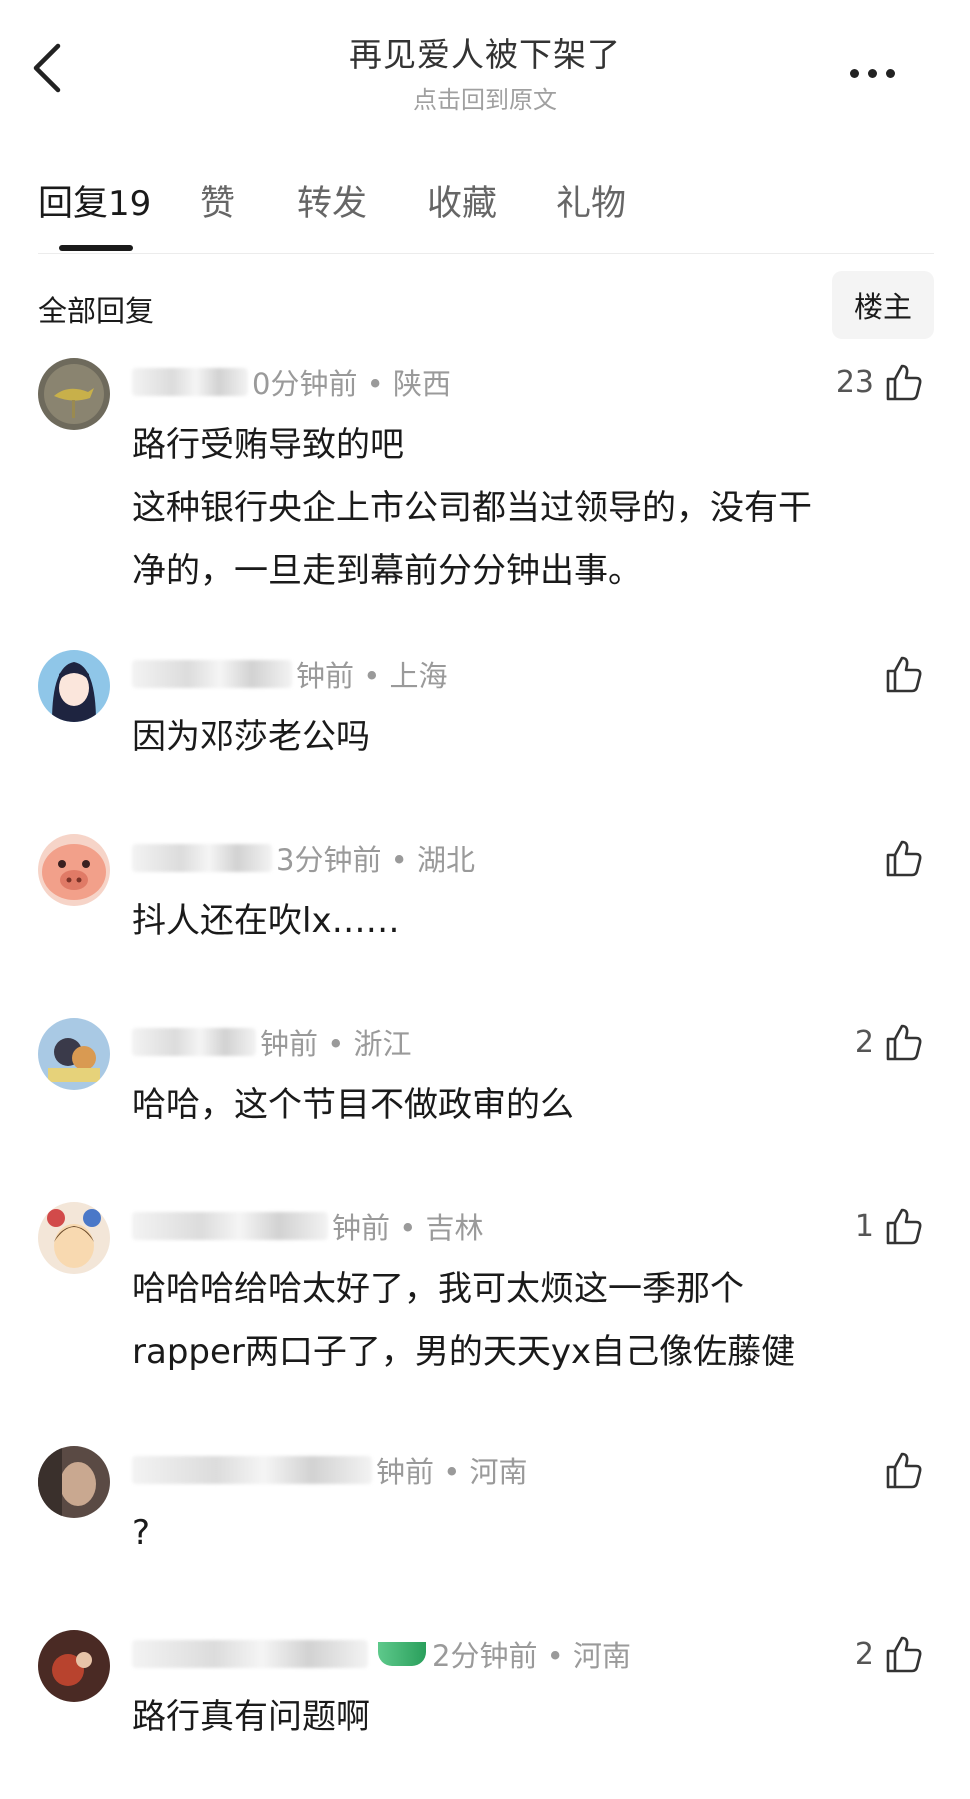 This screenshot has width=970, height=1799. What do you see at coordinates (402, 1654) in the screenshot?
I see `vip-badge-icon` at bounding box center [402, 1654].